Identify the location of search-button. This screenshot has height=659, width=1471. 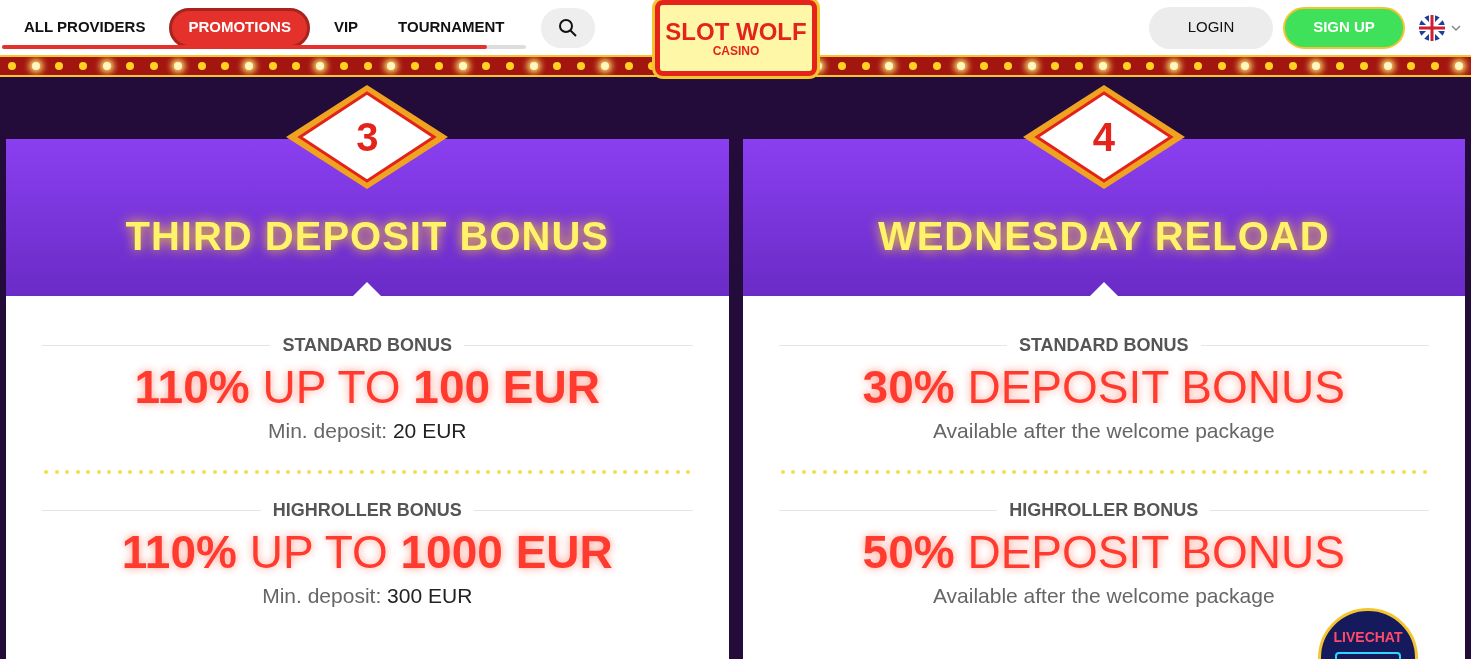
(567, 27).